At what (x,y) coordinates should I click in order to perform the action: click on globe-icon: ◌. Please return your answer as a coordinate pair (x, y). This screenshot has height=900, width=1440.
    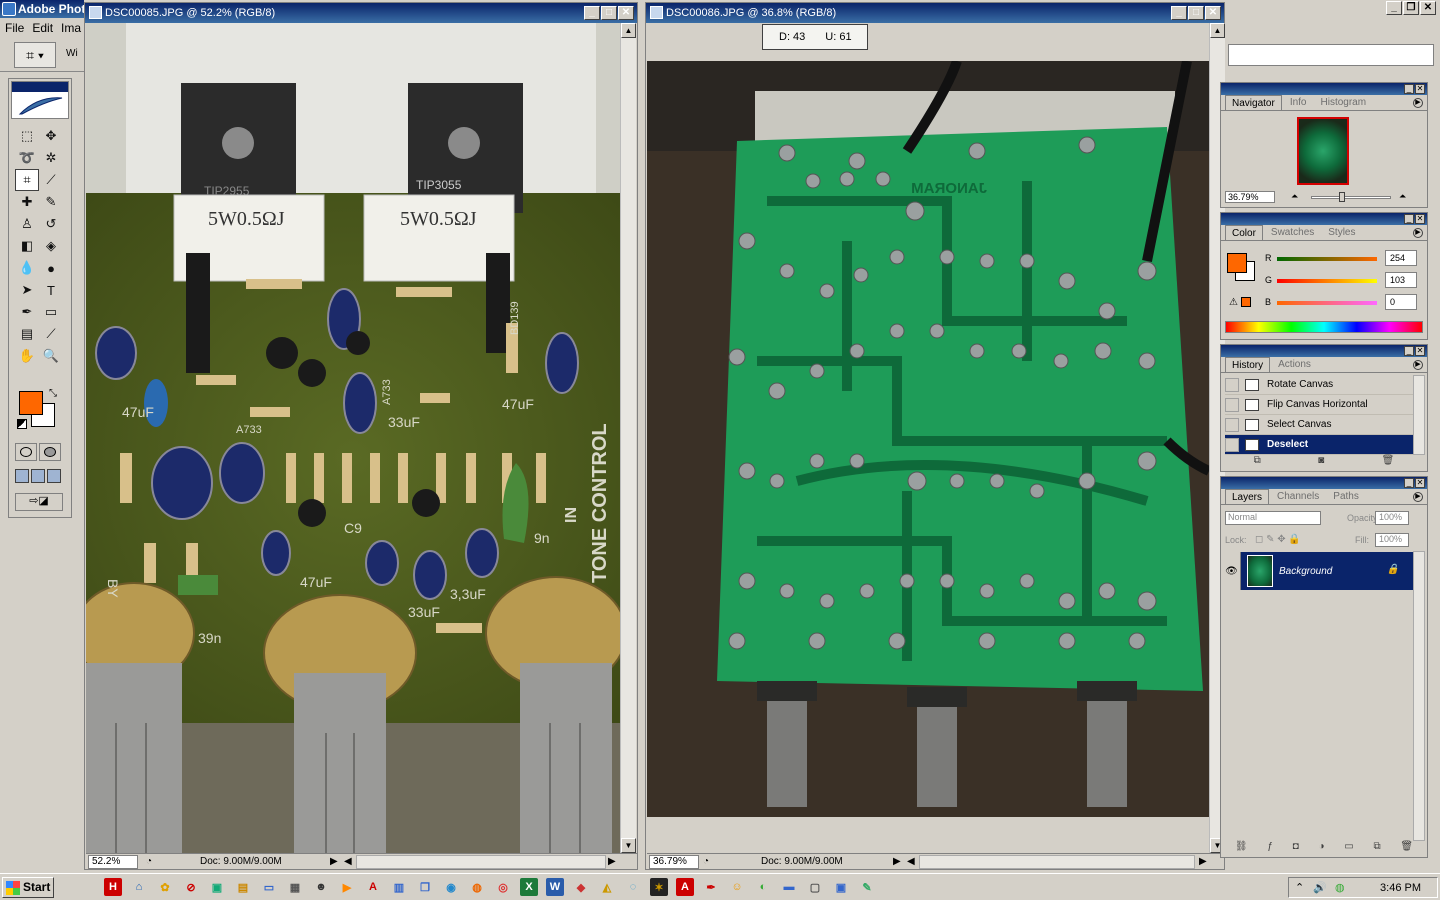
    Looking at the image, I should click on (633, 887).